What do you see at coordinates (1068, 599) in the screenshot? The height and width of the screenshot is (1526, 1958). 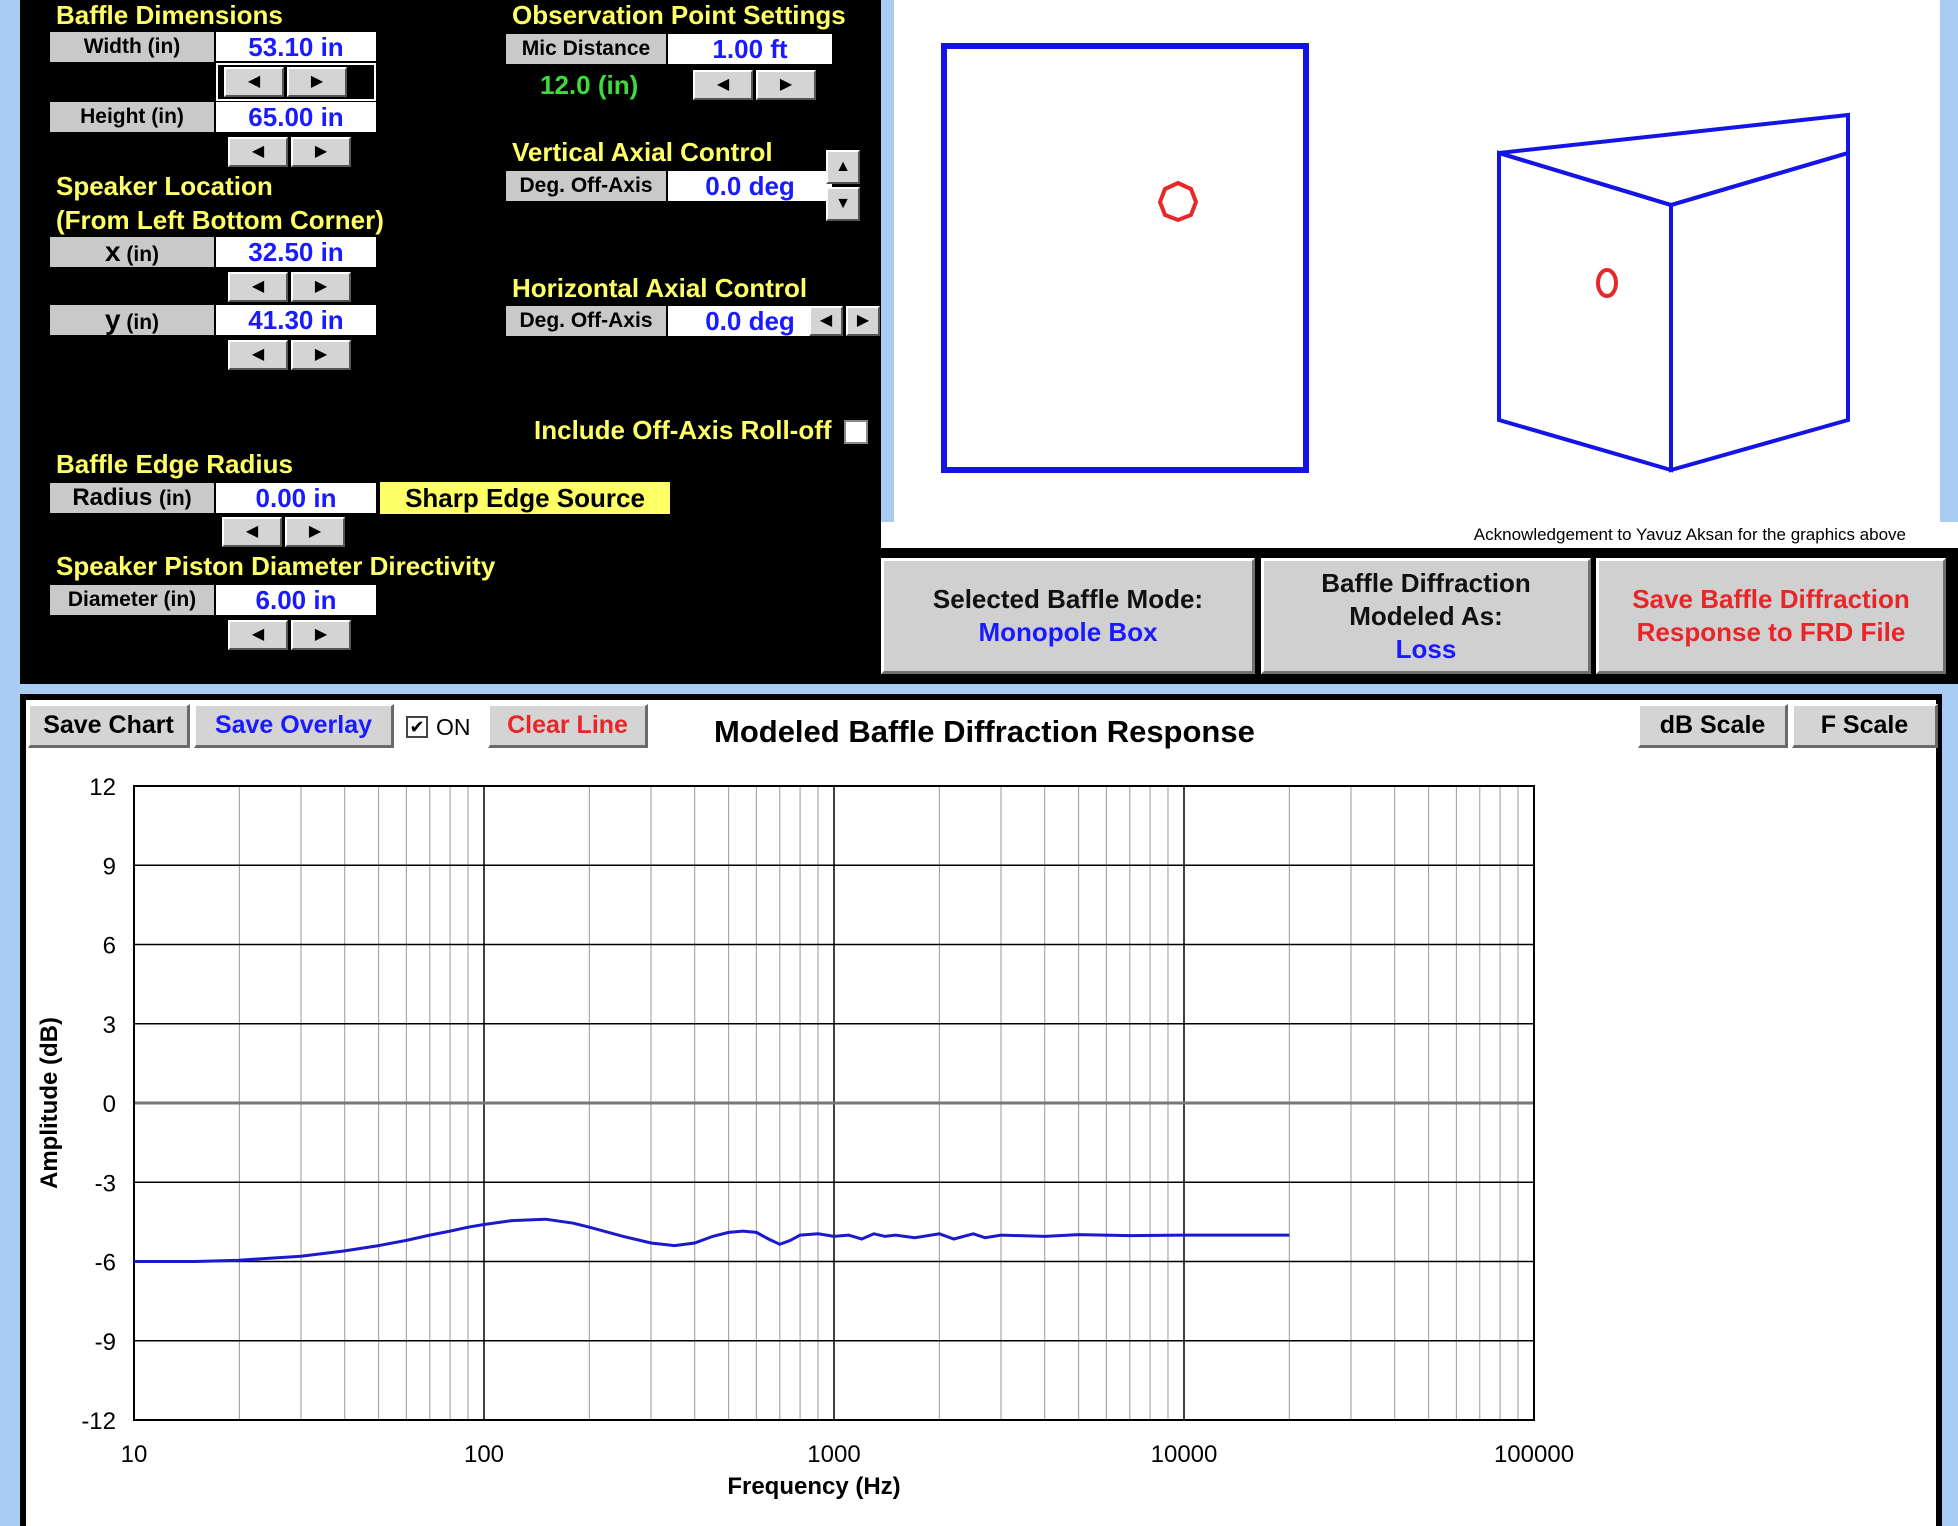 I see `selected-mode-key: Selected Baffle Mode:` at bounding box center [1068, 599].